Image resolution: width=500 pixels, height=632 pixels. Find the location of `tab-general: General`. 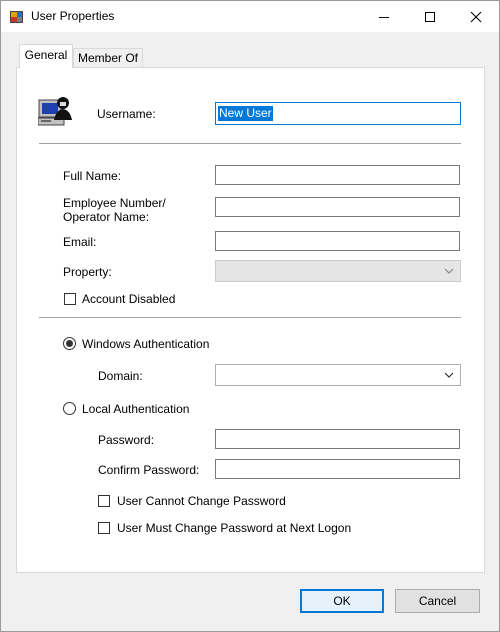

tab-general: General is located at coordinates (46, 56).